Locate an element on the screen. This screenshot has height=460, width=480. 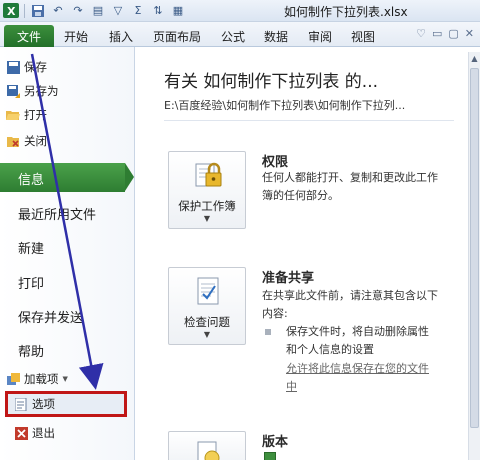
exit-command: 退出 is located at coordinates (34, 433).